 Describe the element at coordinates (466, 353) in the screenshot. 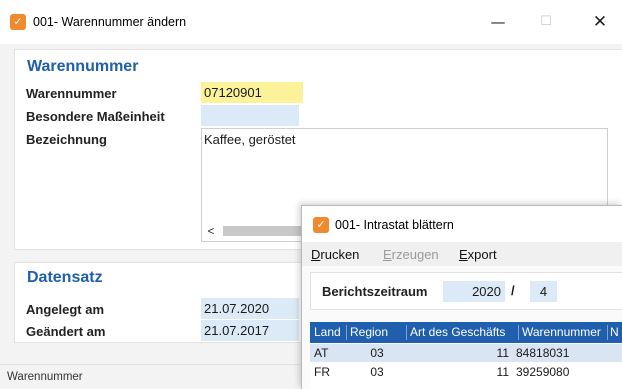

I see `table-row: AT 03 11 84818031` at that location.